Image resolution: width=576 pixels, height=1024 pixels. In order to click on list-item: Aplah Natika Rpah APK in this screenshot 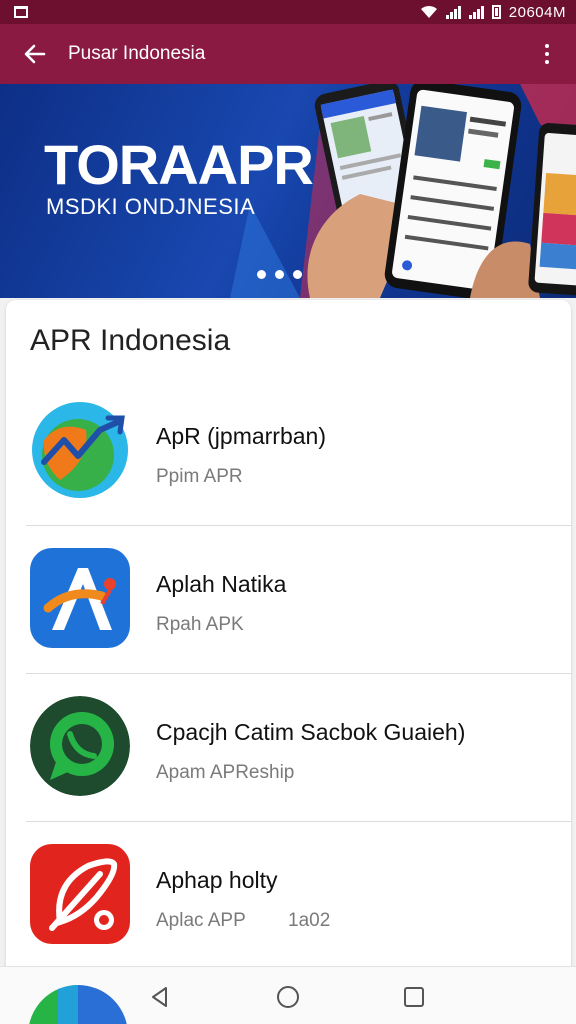, I will do `click(298, 600)`.